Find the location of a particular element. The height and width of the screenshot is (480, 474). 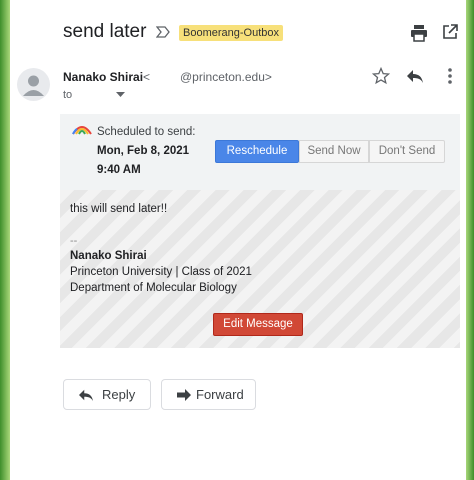

print-icon is located at coordinates (419, 33).